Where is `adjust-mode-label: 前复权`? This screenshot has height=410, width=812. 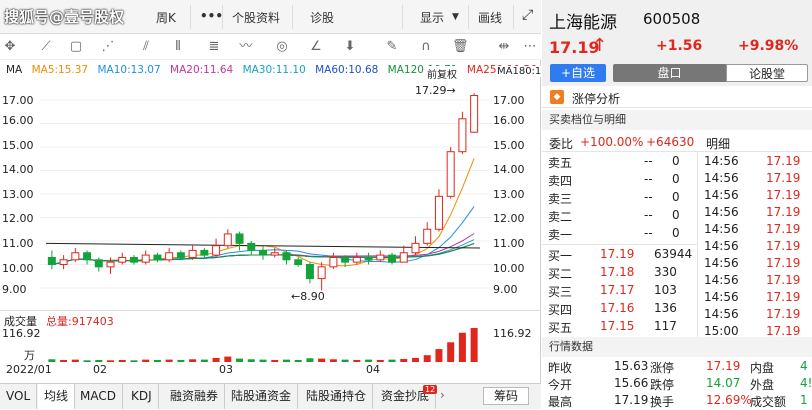
adjust-mode-label: 前复权 is located at coordinates (442, 73).